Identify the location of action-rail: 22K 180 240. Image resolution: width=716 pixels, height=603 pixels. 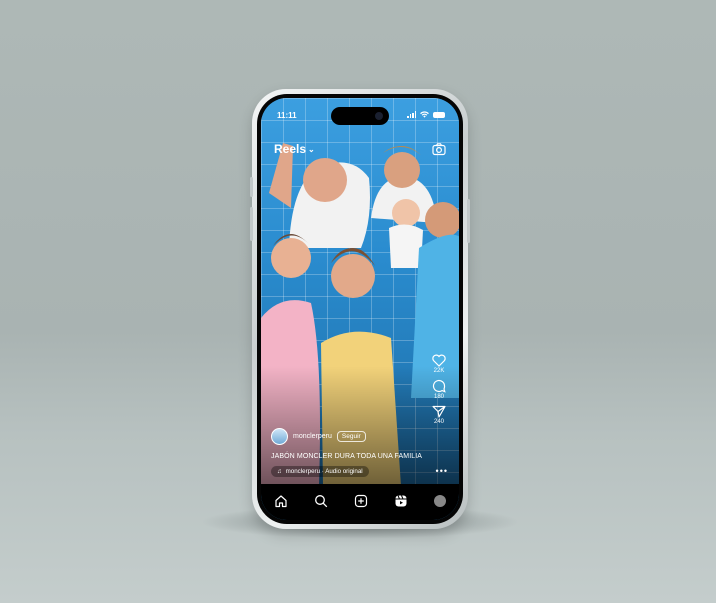
(439, 389).